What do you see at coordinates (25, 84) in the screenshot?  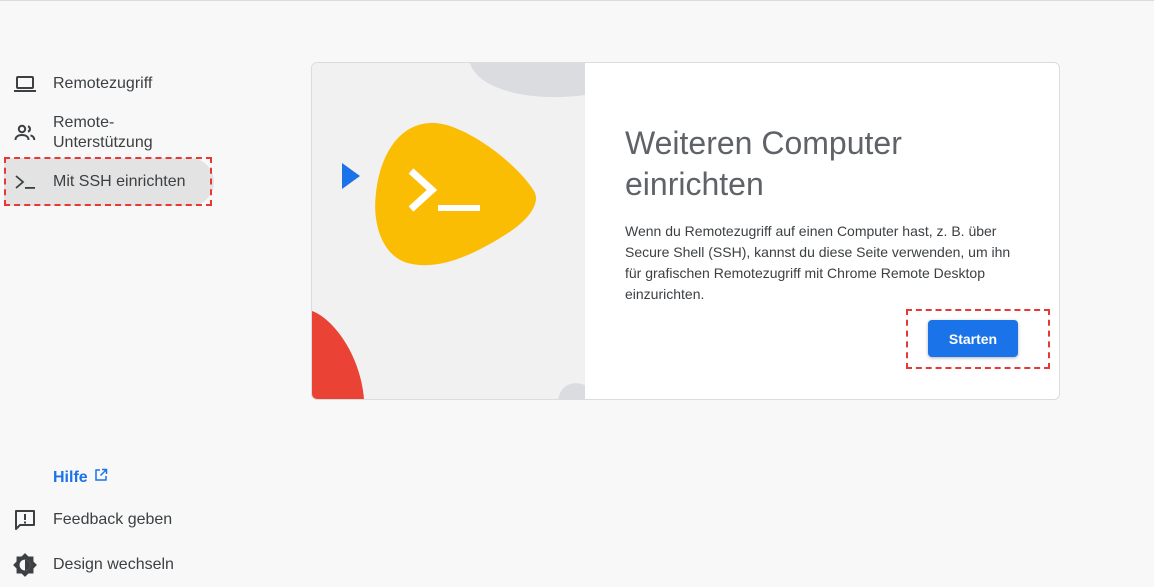 I see `laptop-icon` at bounding box center [25, 84].